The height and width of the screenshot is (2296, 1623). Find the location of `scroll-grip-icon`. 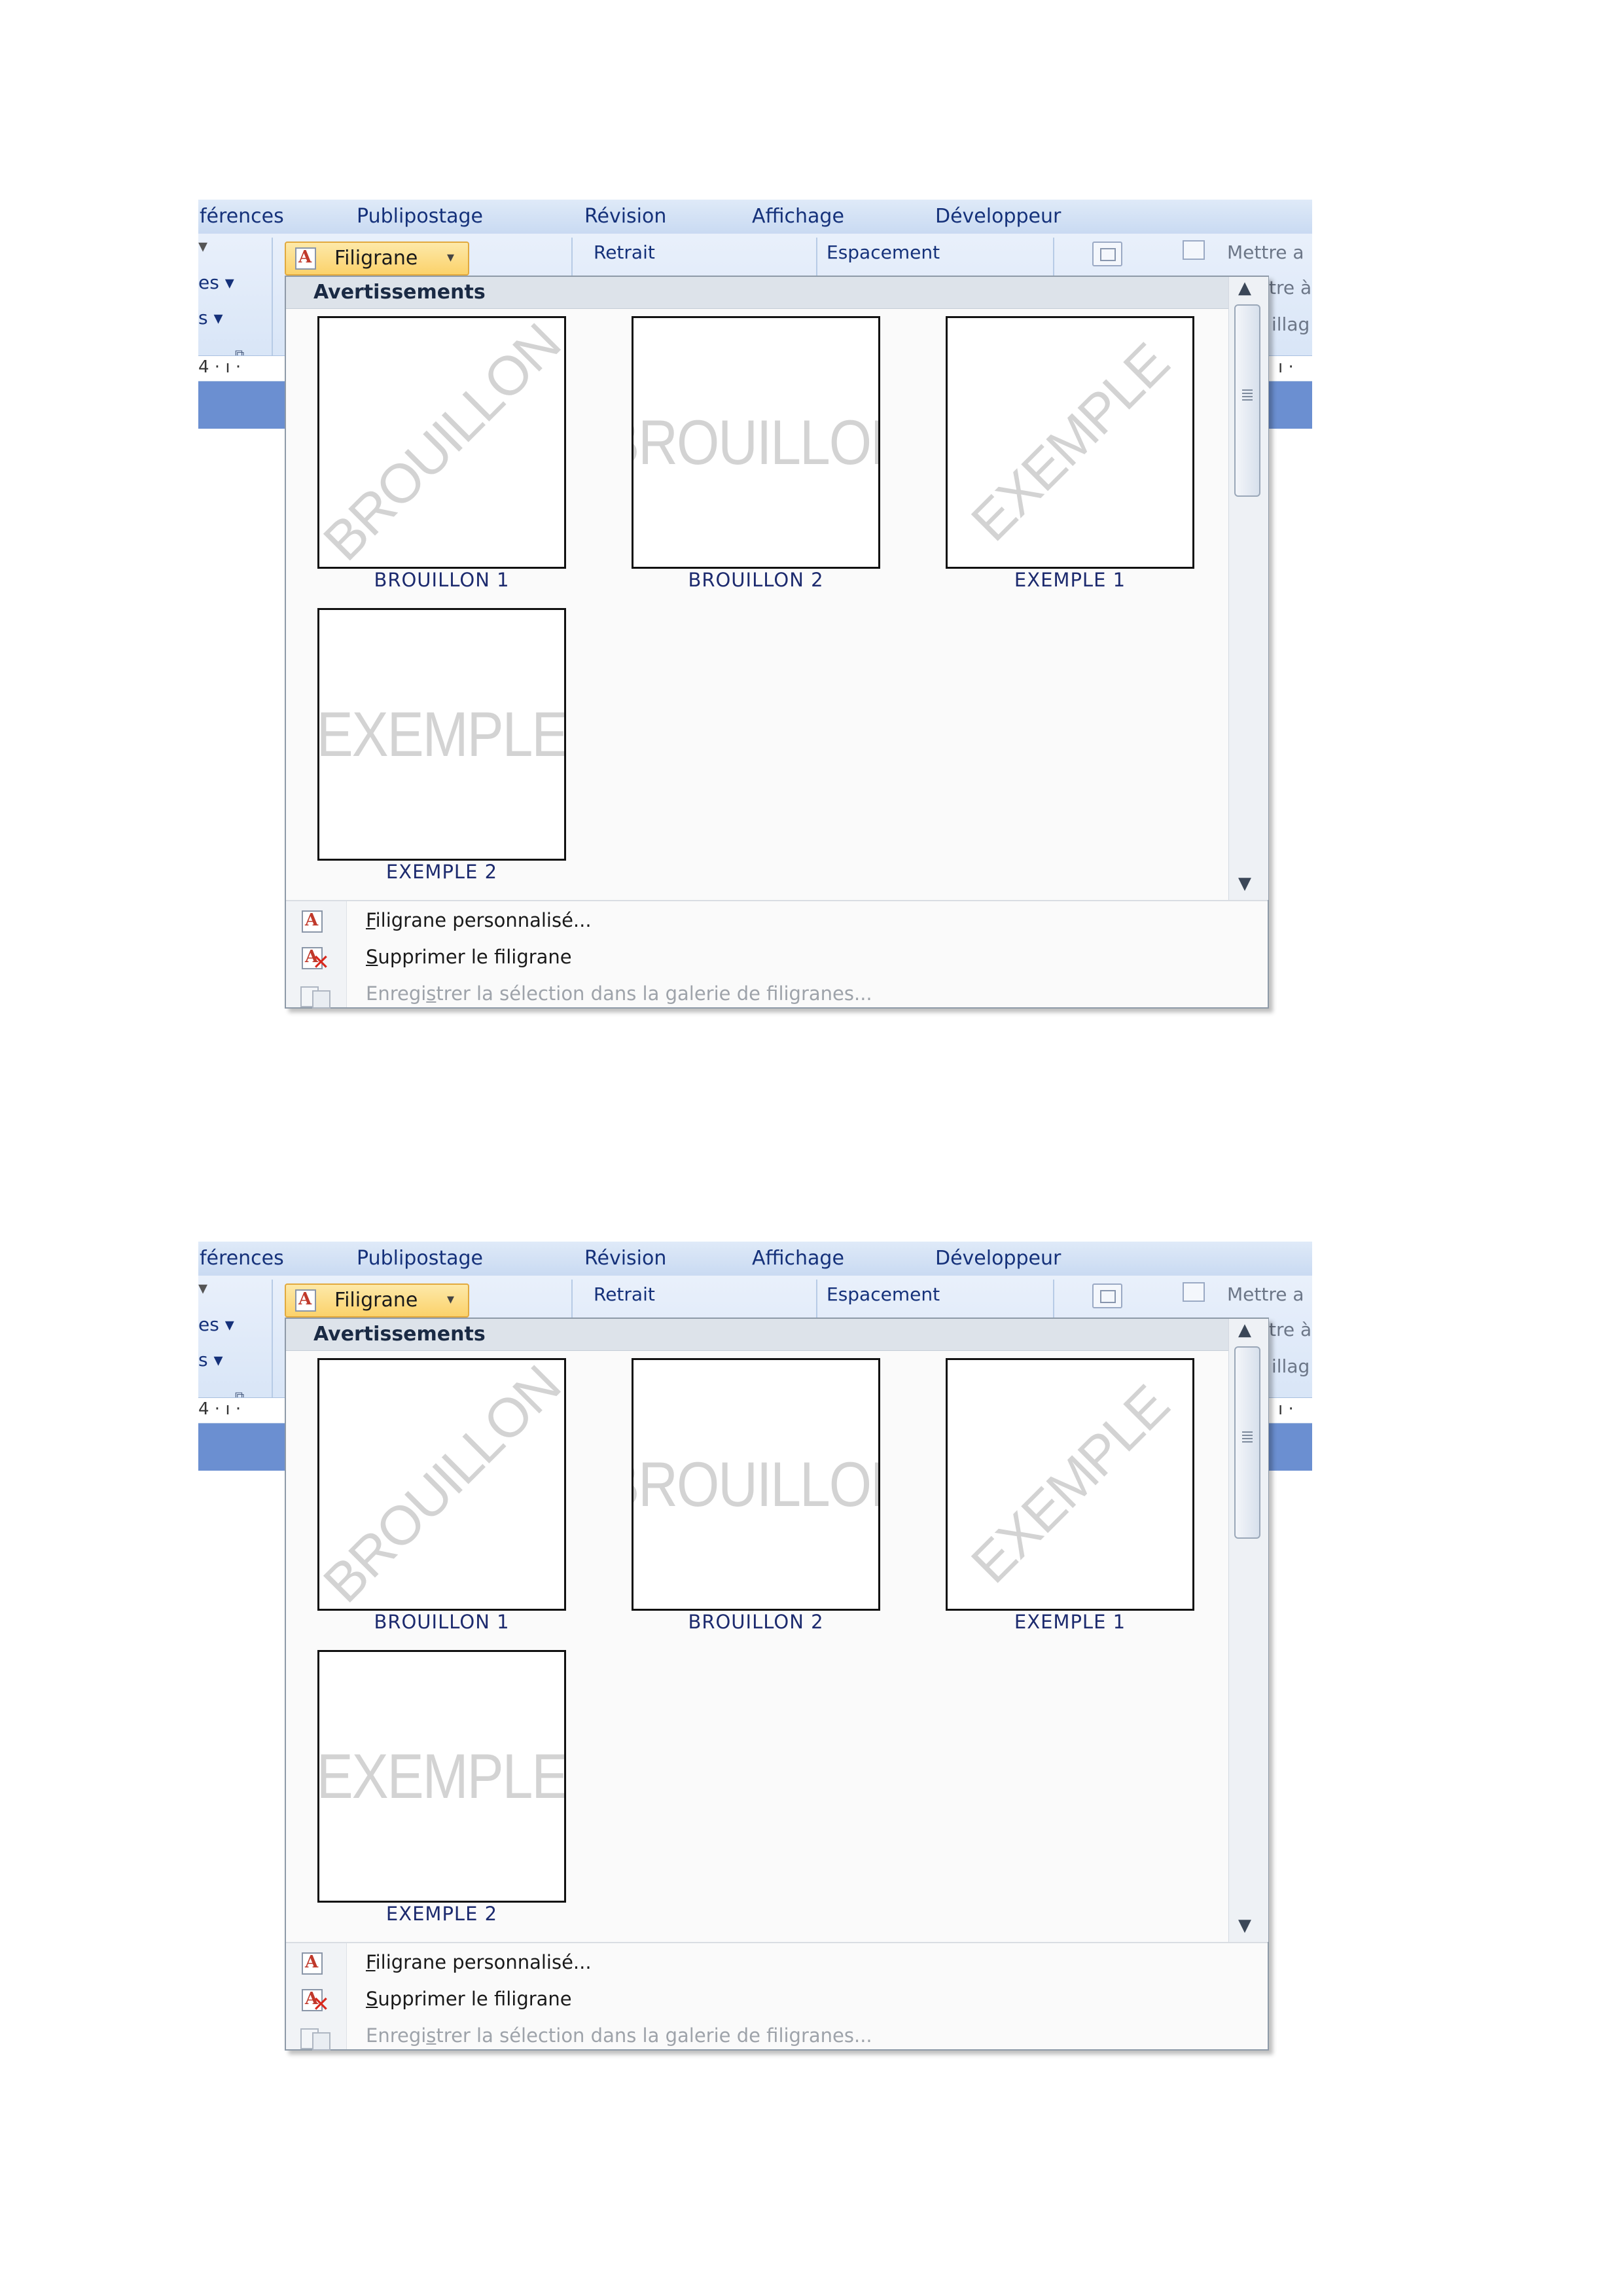

scroll-grip-icon is located at coordinates (1247, 395).